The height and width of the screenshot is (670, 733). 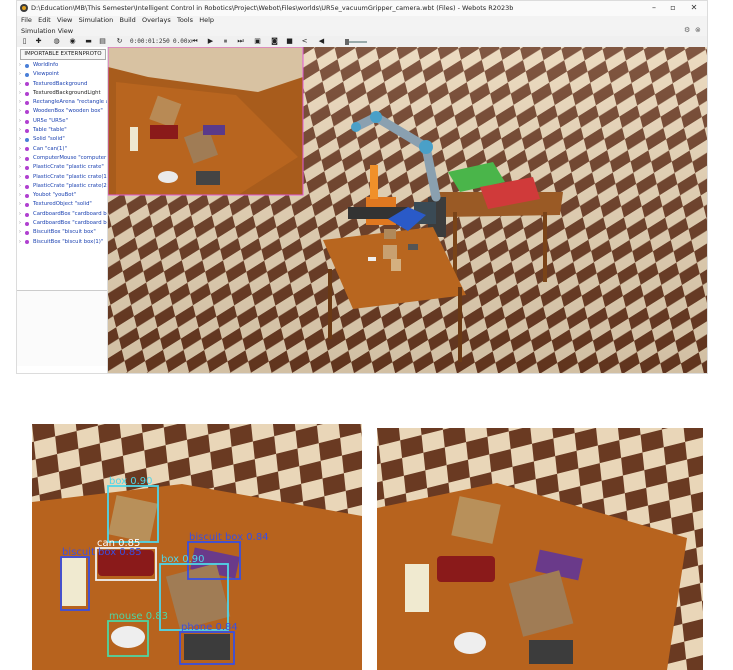 What do you see at coordinates (182, 41) in the screenshot?
I see `simulation-speed: 0.00x` at bounding box center [182, 41].